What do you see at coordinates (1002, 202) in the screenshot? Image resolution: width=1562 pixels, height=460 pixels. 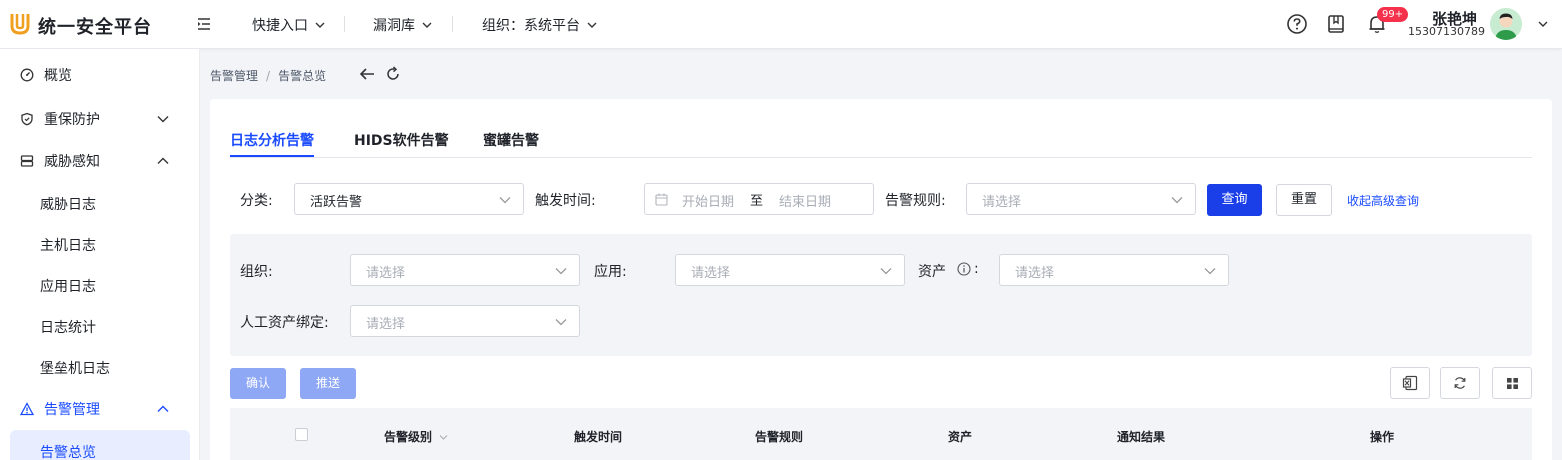 I see `rule-placeholder: 请选择` at bounding box center [1002, 202].